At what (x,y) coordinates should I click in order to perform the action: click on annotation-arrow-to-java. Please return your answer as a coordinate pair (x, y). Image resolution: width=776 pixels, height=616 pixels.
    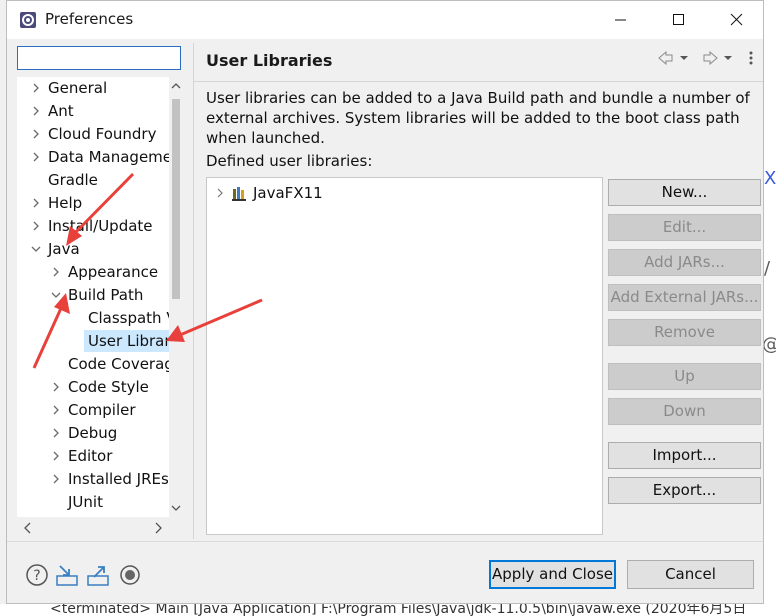
    Looking at the image, I should click on (100, 209).